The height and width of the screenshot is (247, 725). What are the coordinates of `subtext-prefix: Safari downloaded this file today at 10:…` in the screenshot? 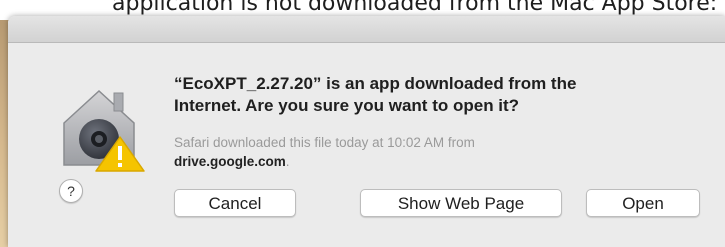 It's located at (324, 142).